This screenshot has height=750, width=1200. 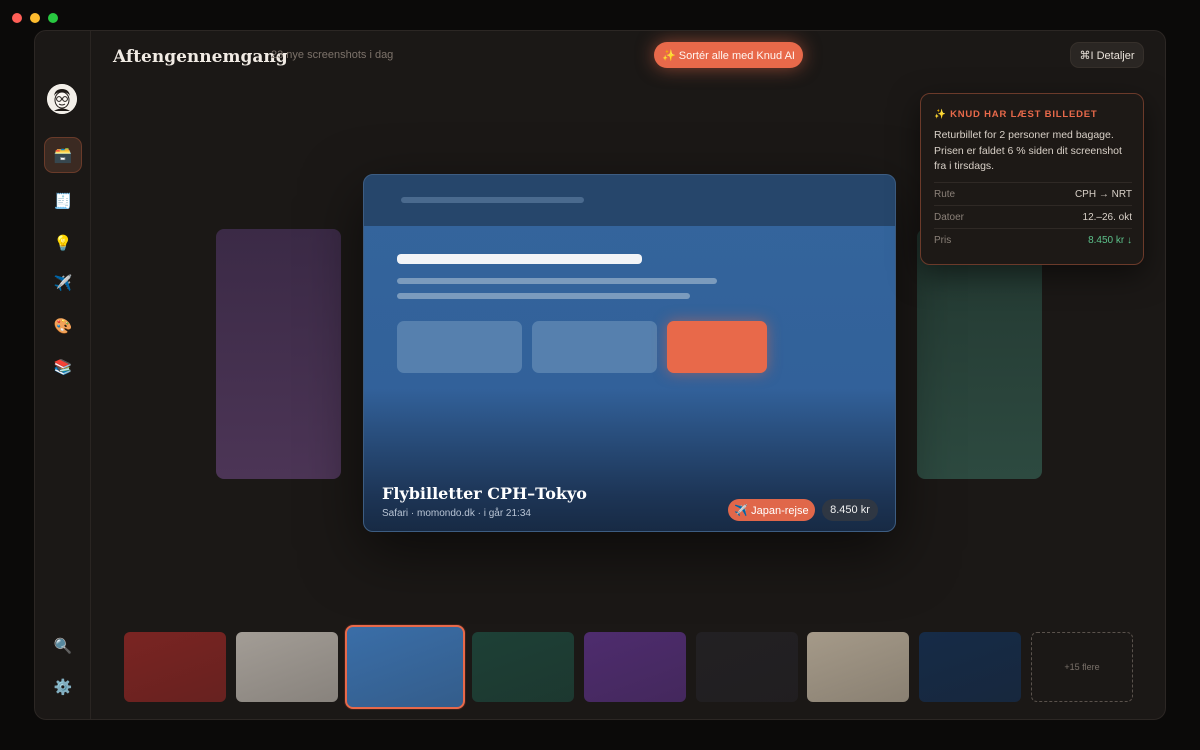 I want to click on sidebar-item-palette: 🎨, so click(x=63, y=326).